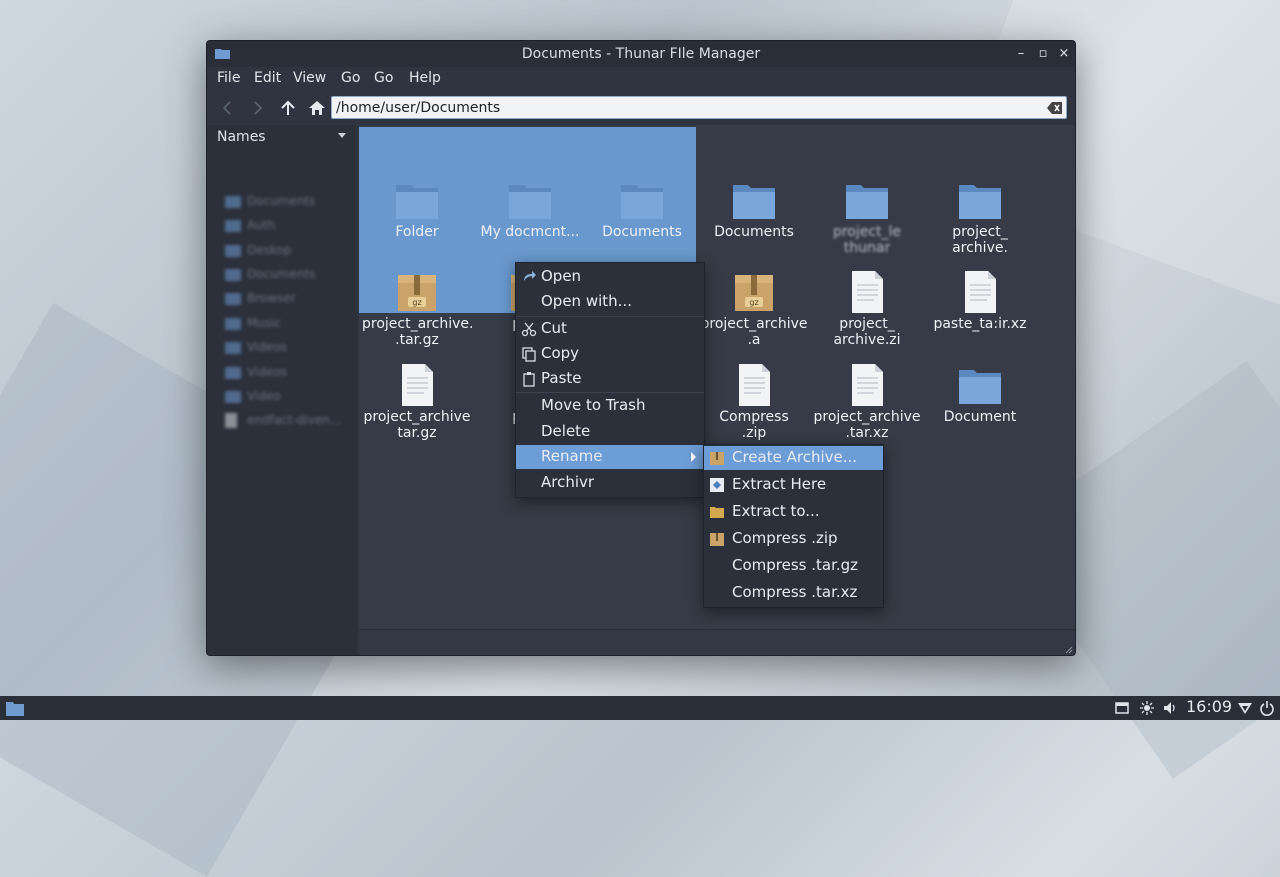 The width and height of the screenshot is (1280, 877). Describe the element at coordinates (288, 108) in the screenshot. I see `up-arrow-icon` at that location.